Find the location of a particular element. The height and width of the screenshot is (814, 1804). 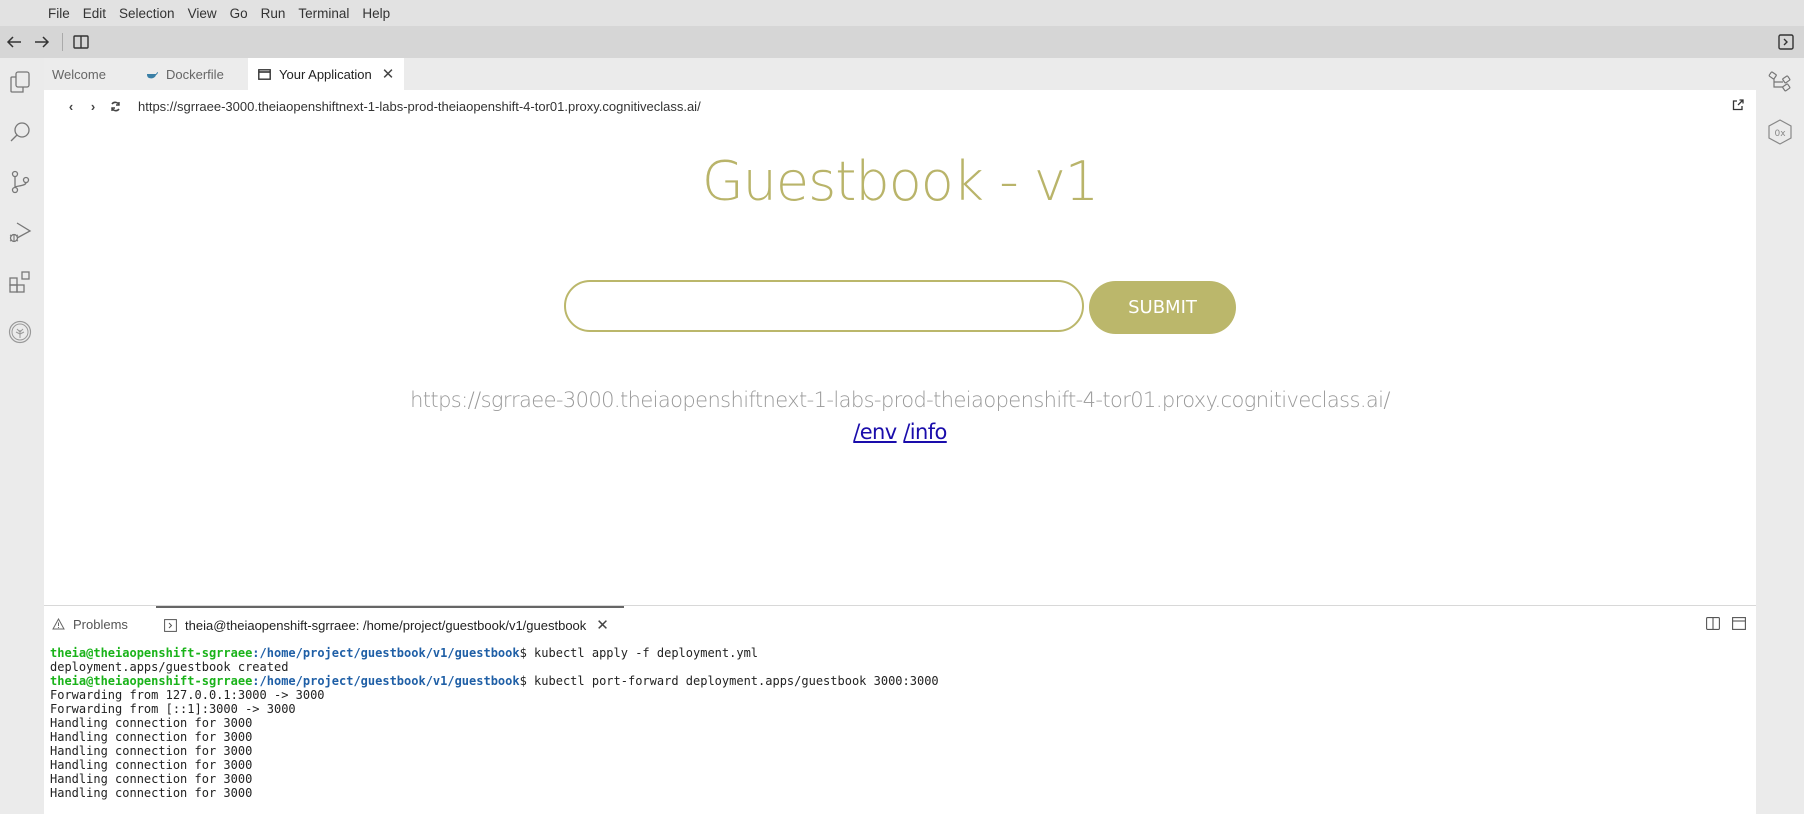

menu-help: Help is located at coordinates (376, 13).